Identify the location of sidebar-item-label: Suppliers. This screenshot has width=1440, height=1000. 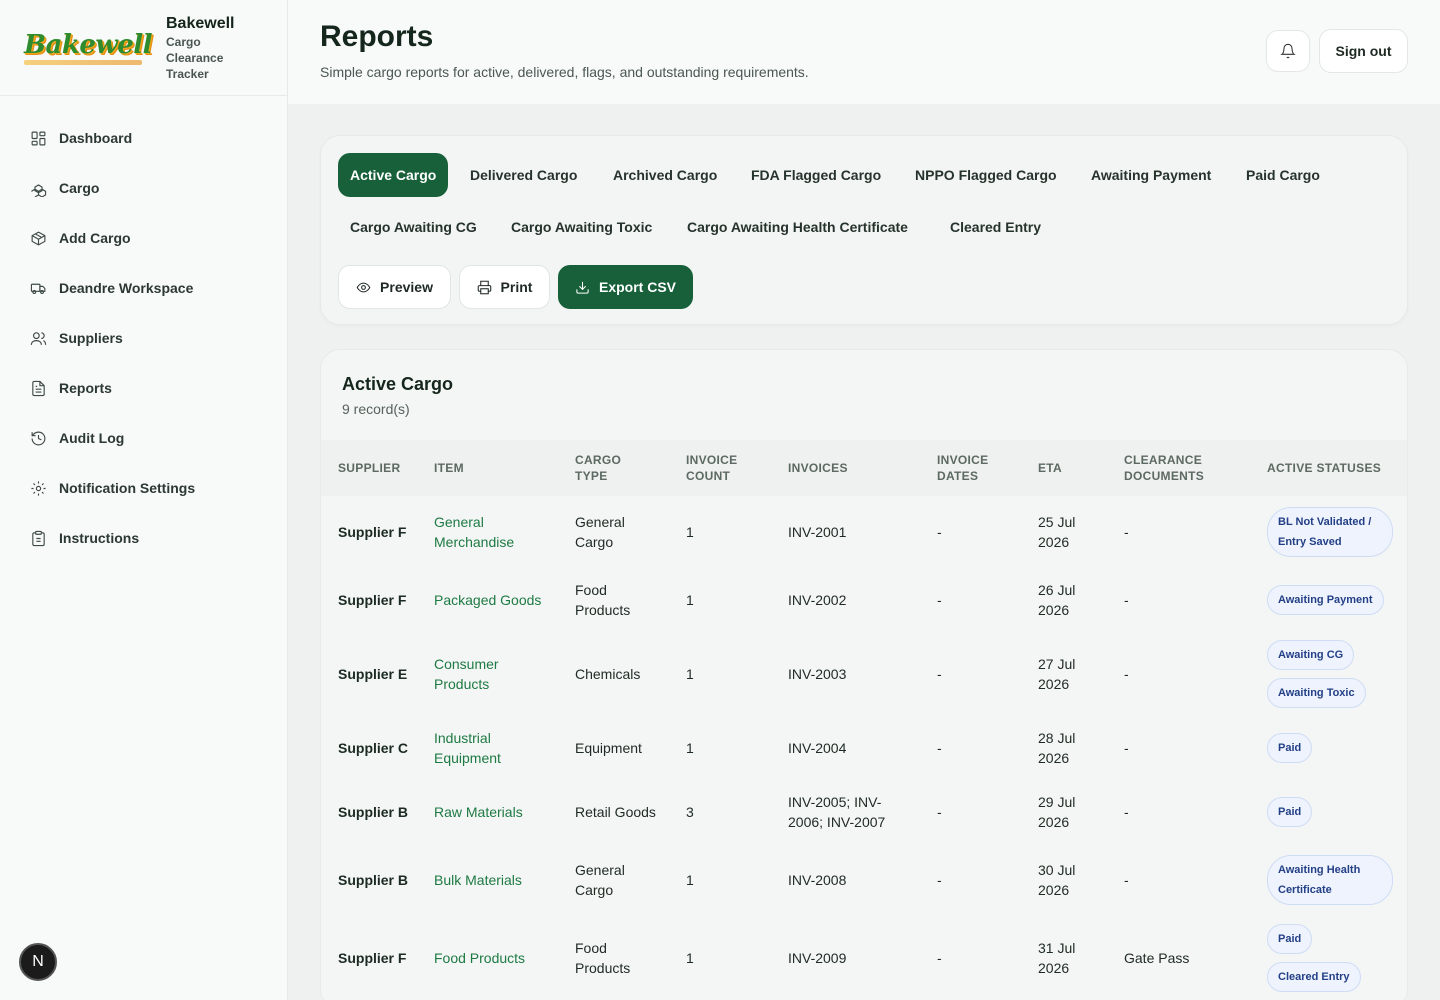
(91, 338).